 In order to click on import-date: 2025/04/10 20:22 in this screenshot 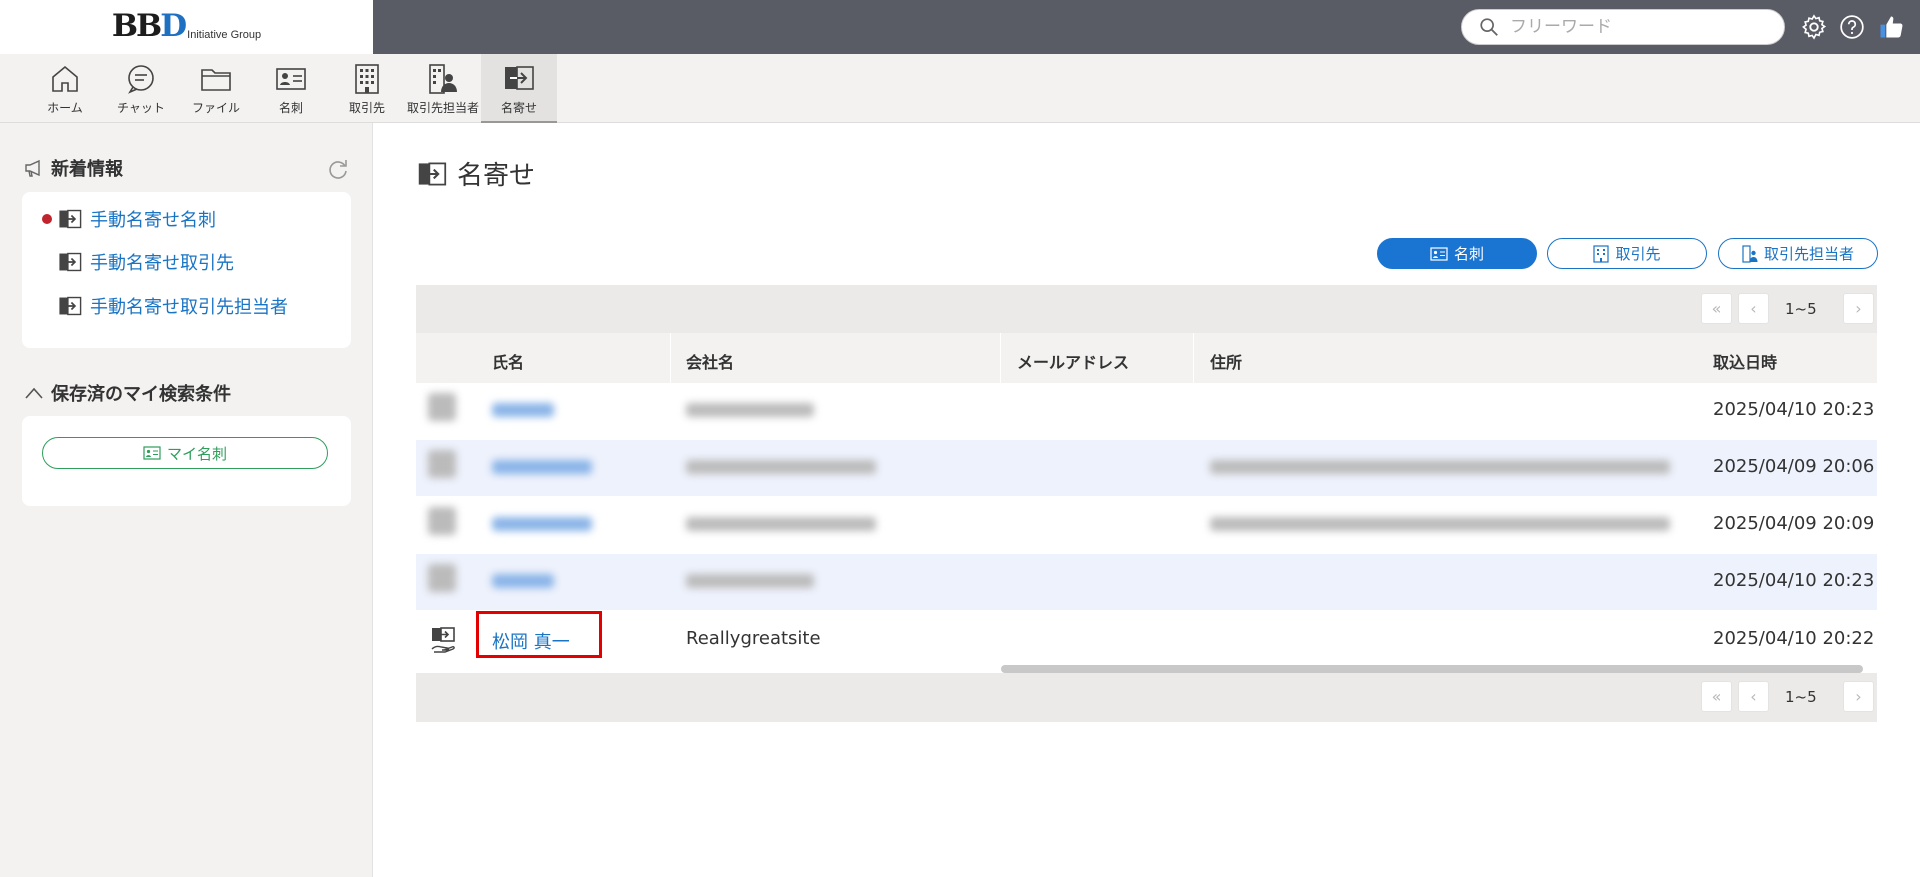, I will do `click(1794, 638)`.